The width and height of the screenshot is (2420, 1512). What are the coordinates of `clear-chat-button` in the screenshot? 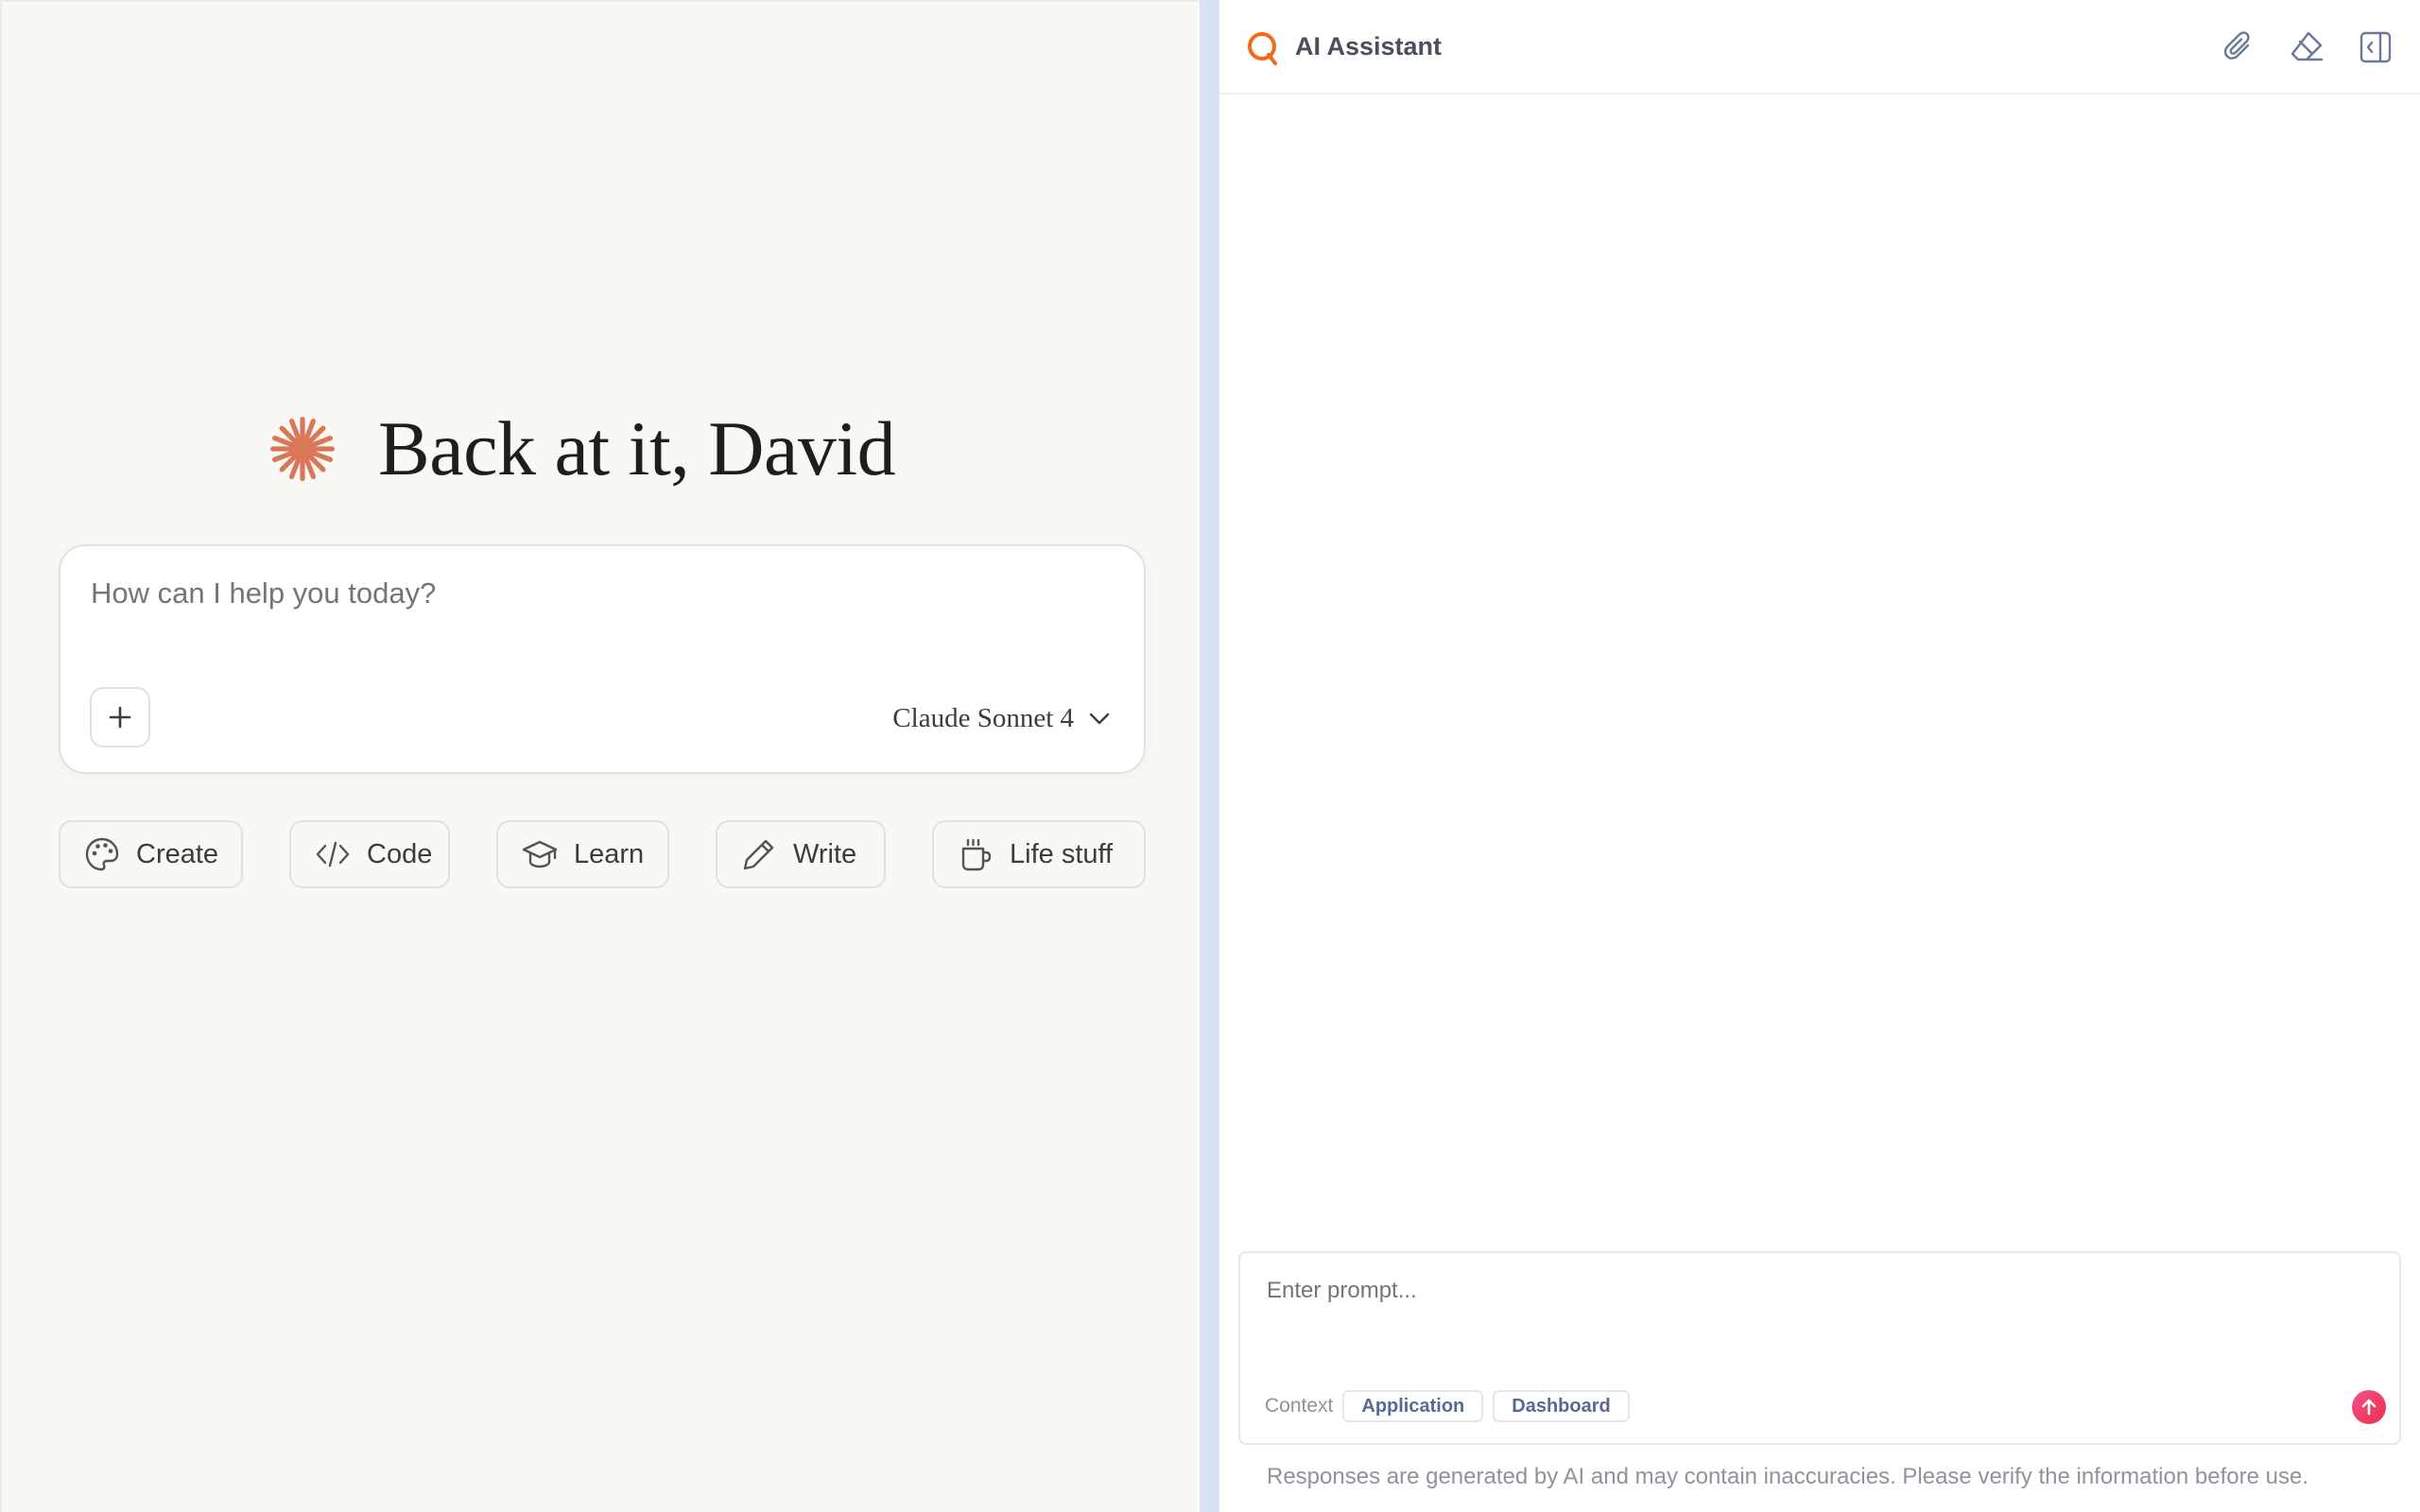 It's located at (2306, 47).